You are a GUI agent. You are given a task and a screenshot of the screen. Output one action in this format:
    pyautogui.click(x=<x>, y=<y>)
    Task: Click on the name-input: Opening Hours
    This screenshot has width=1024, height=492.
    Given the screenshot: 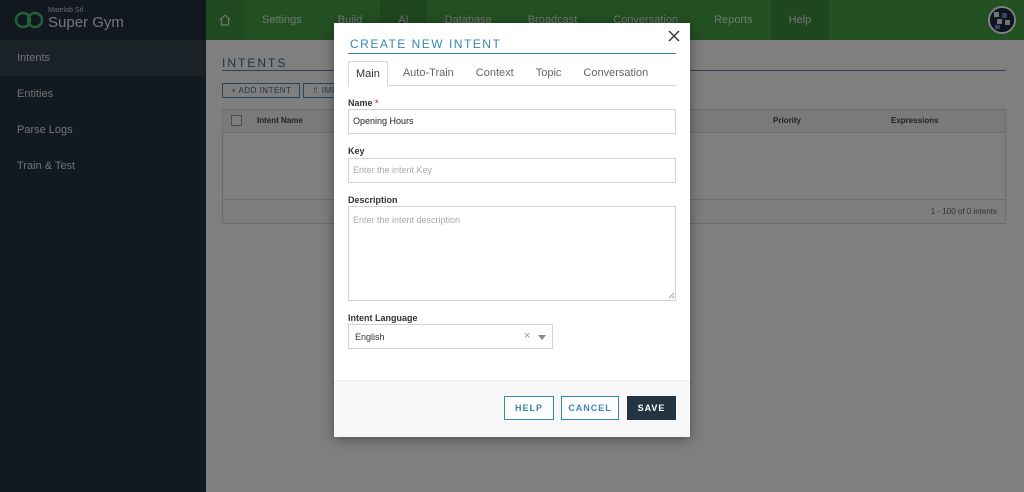 What is the action you would take?
    pyautogui.click(x=512, y=121)
    